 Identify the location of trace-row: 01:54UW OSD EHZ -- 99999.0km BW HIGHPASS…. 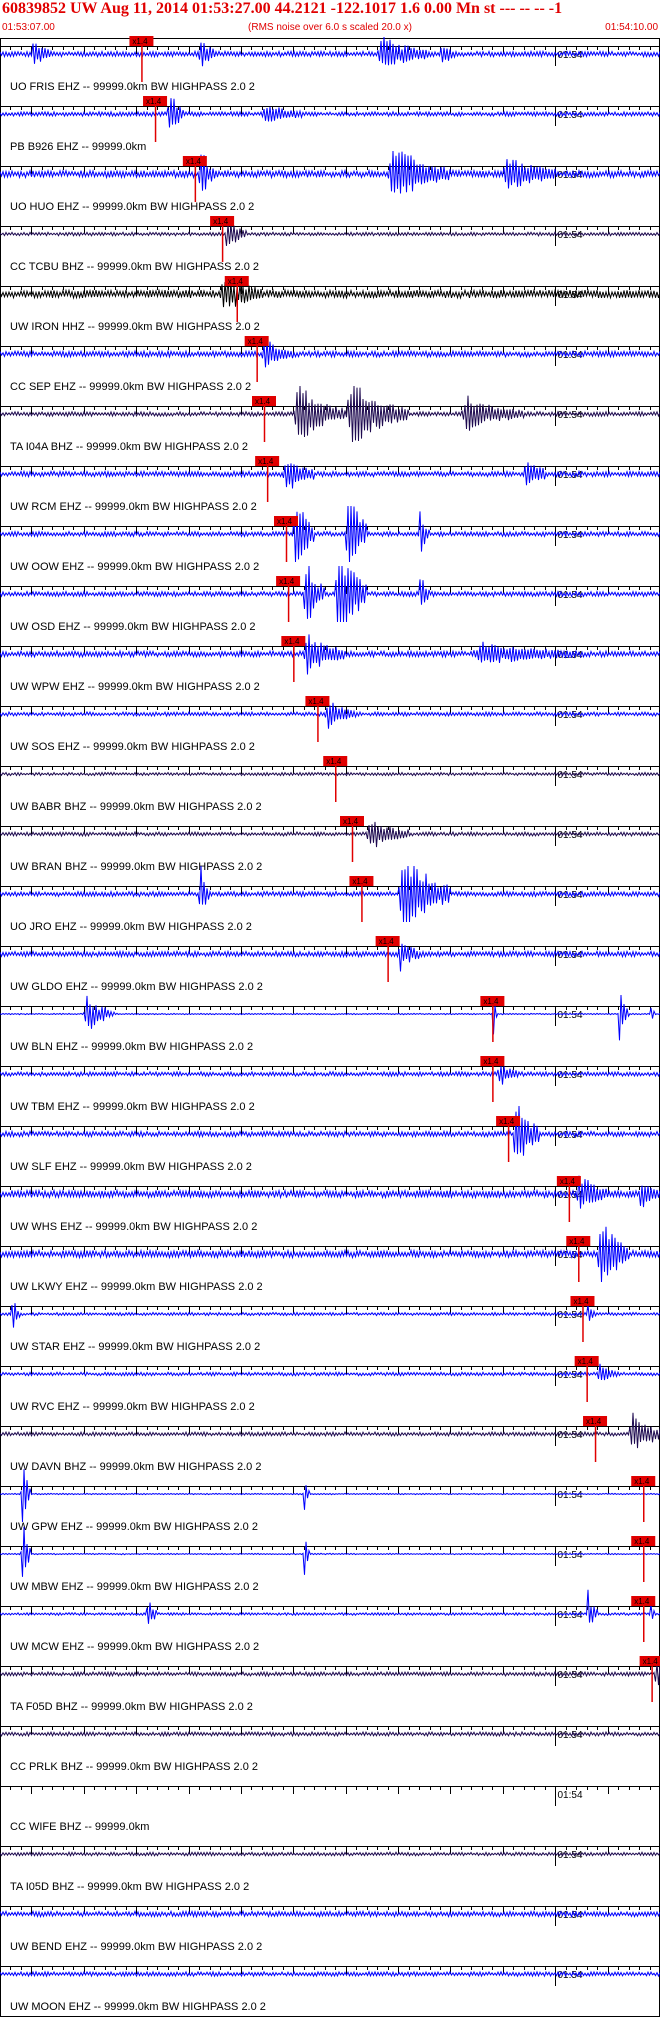
(330, 599).